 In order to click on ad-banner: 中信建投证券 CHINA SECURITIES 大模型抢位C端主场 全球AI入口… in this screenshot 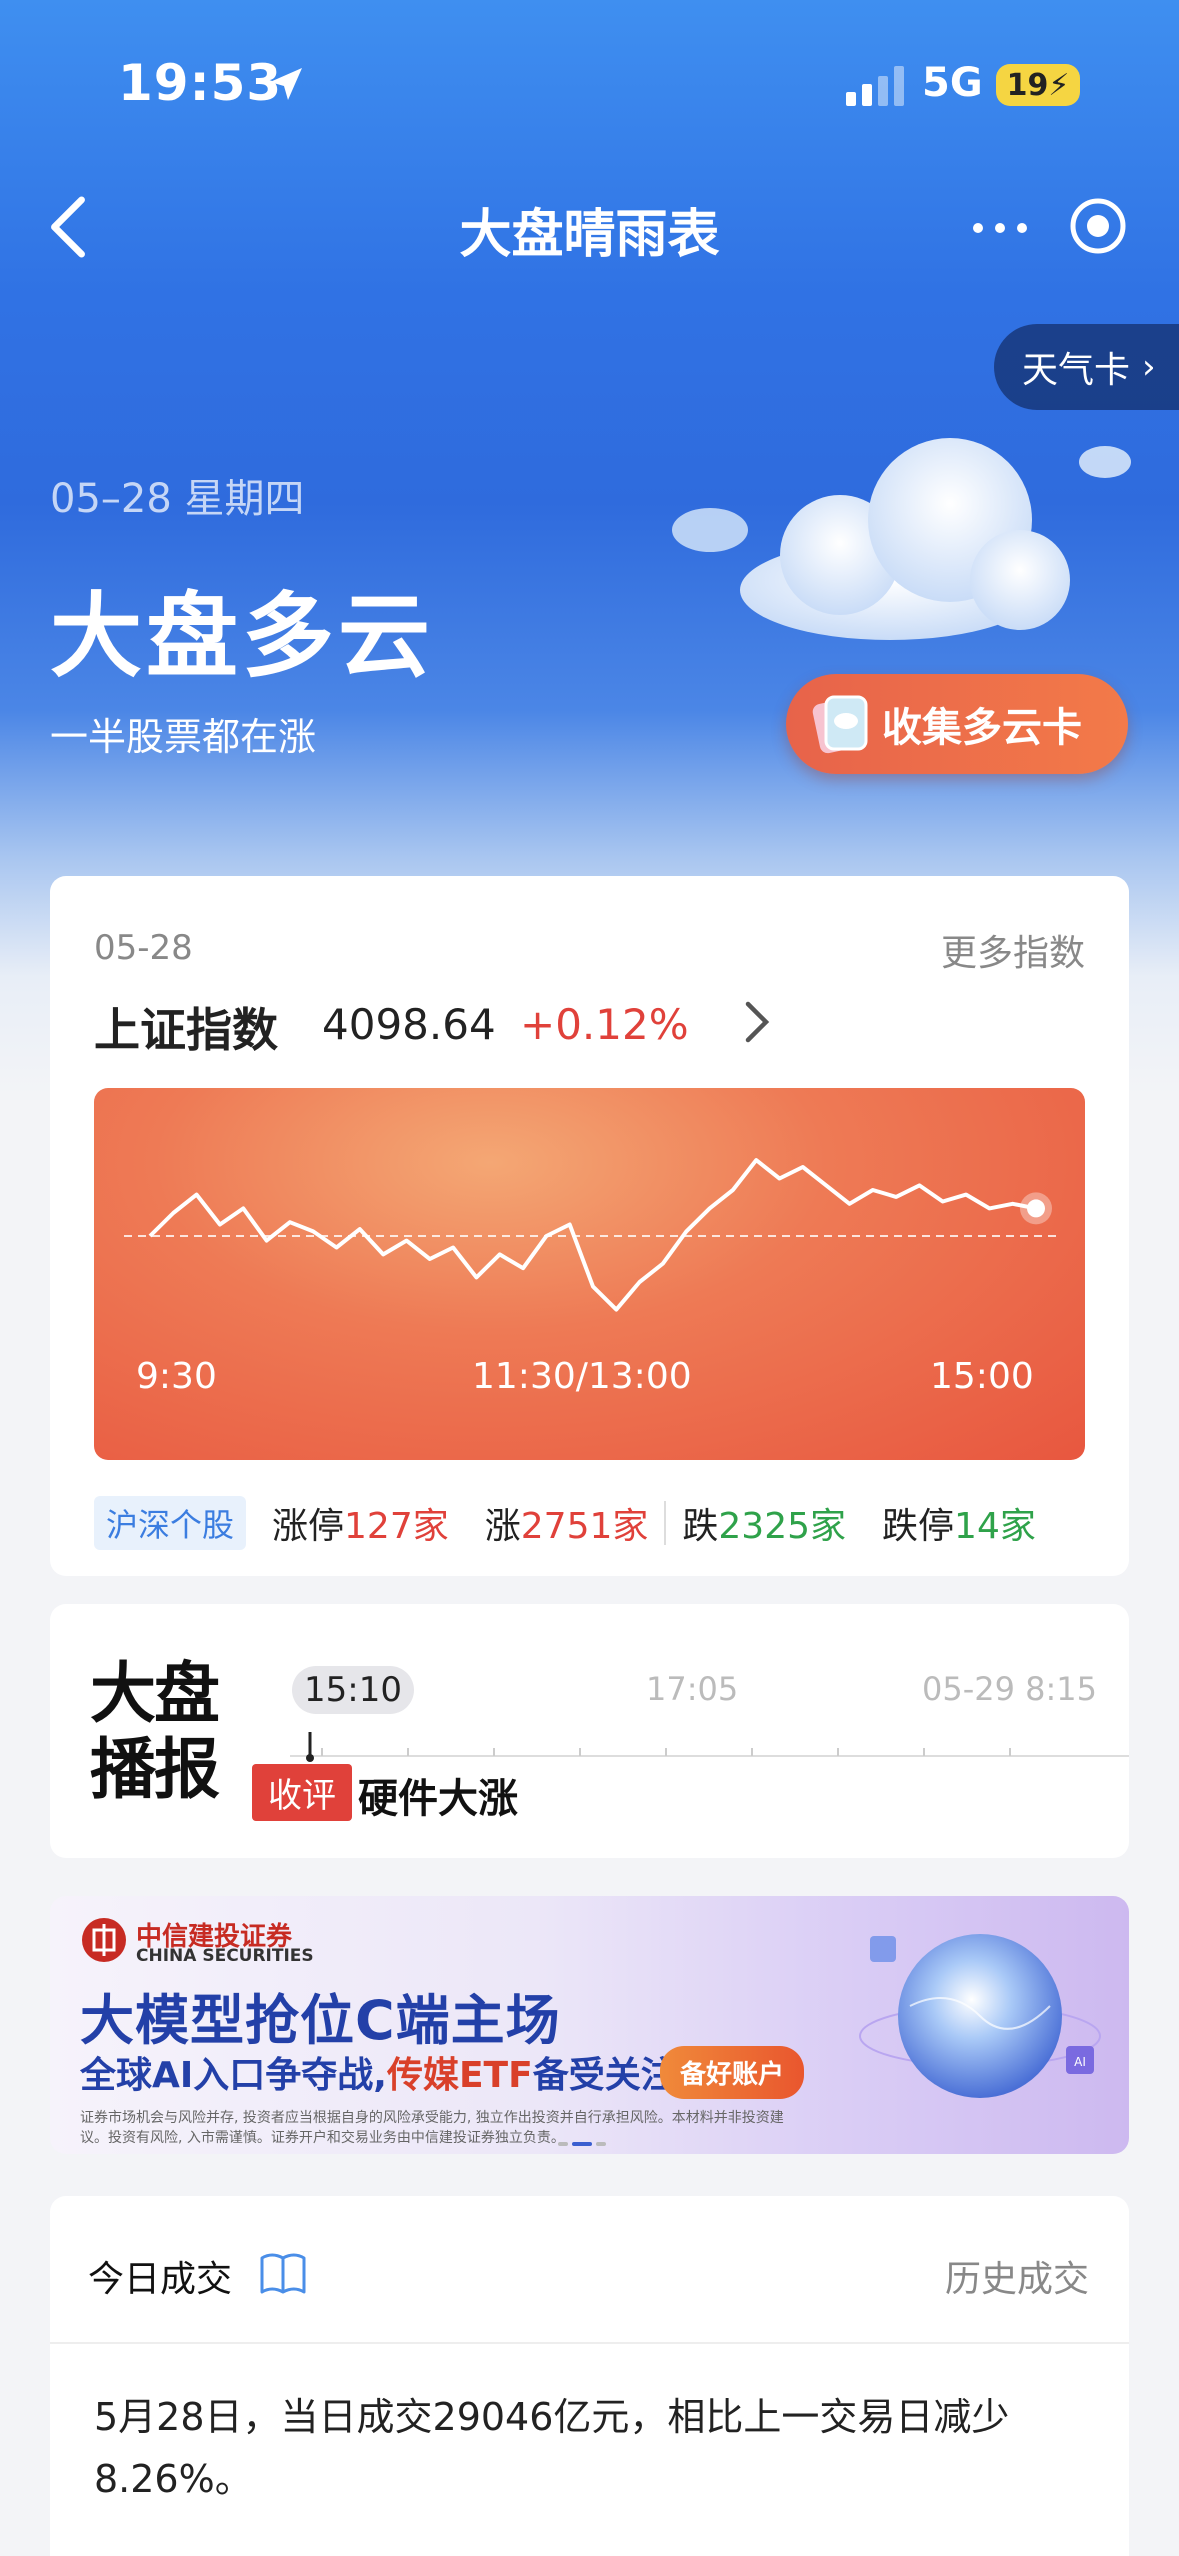, I will do `click(589, 2025)`.